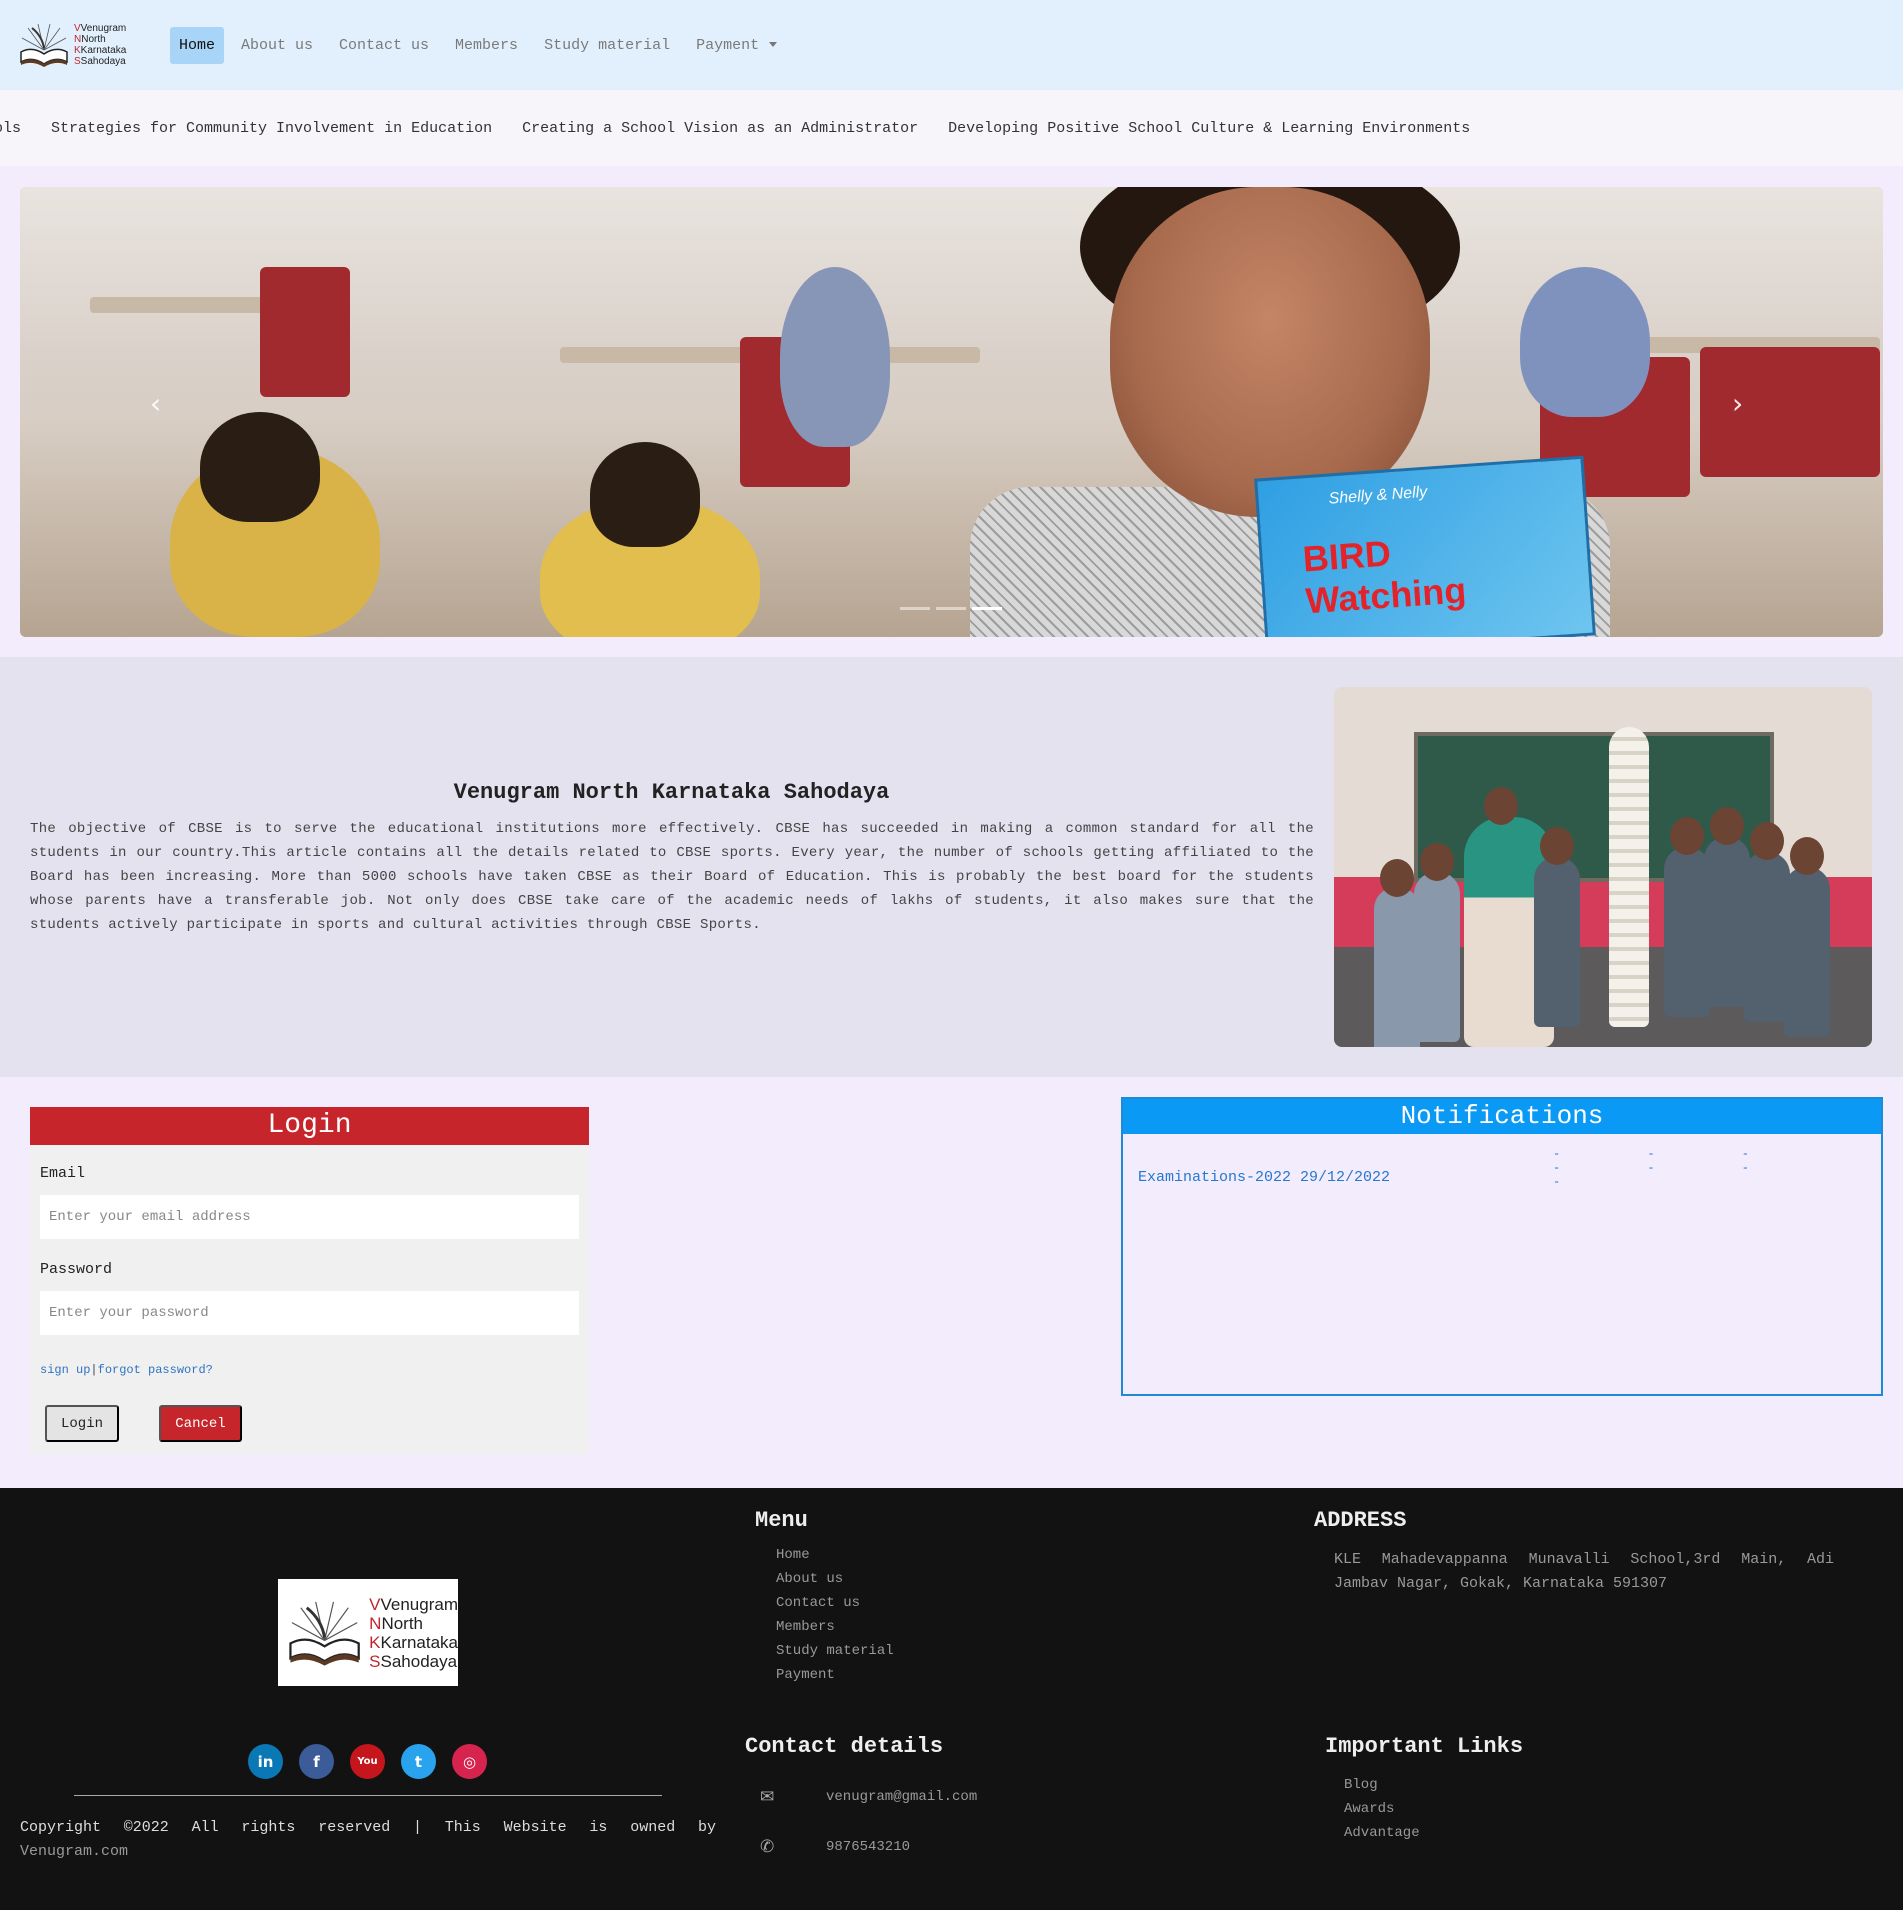 This screenshot has width=1903, height=1910. I want to click on login-button: Login, so click(82, 1423).